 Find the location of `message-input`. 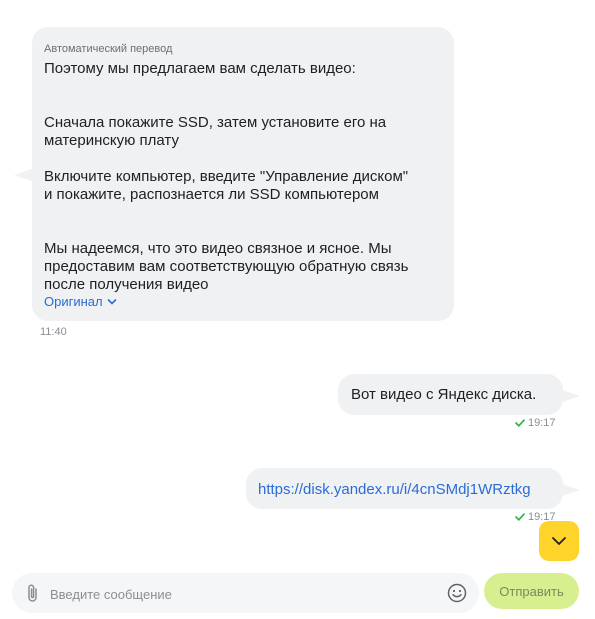

message-input is located at coordinates (230, 594).